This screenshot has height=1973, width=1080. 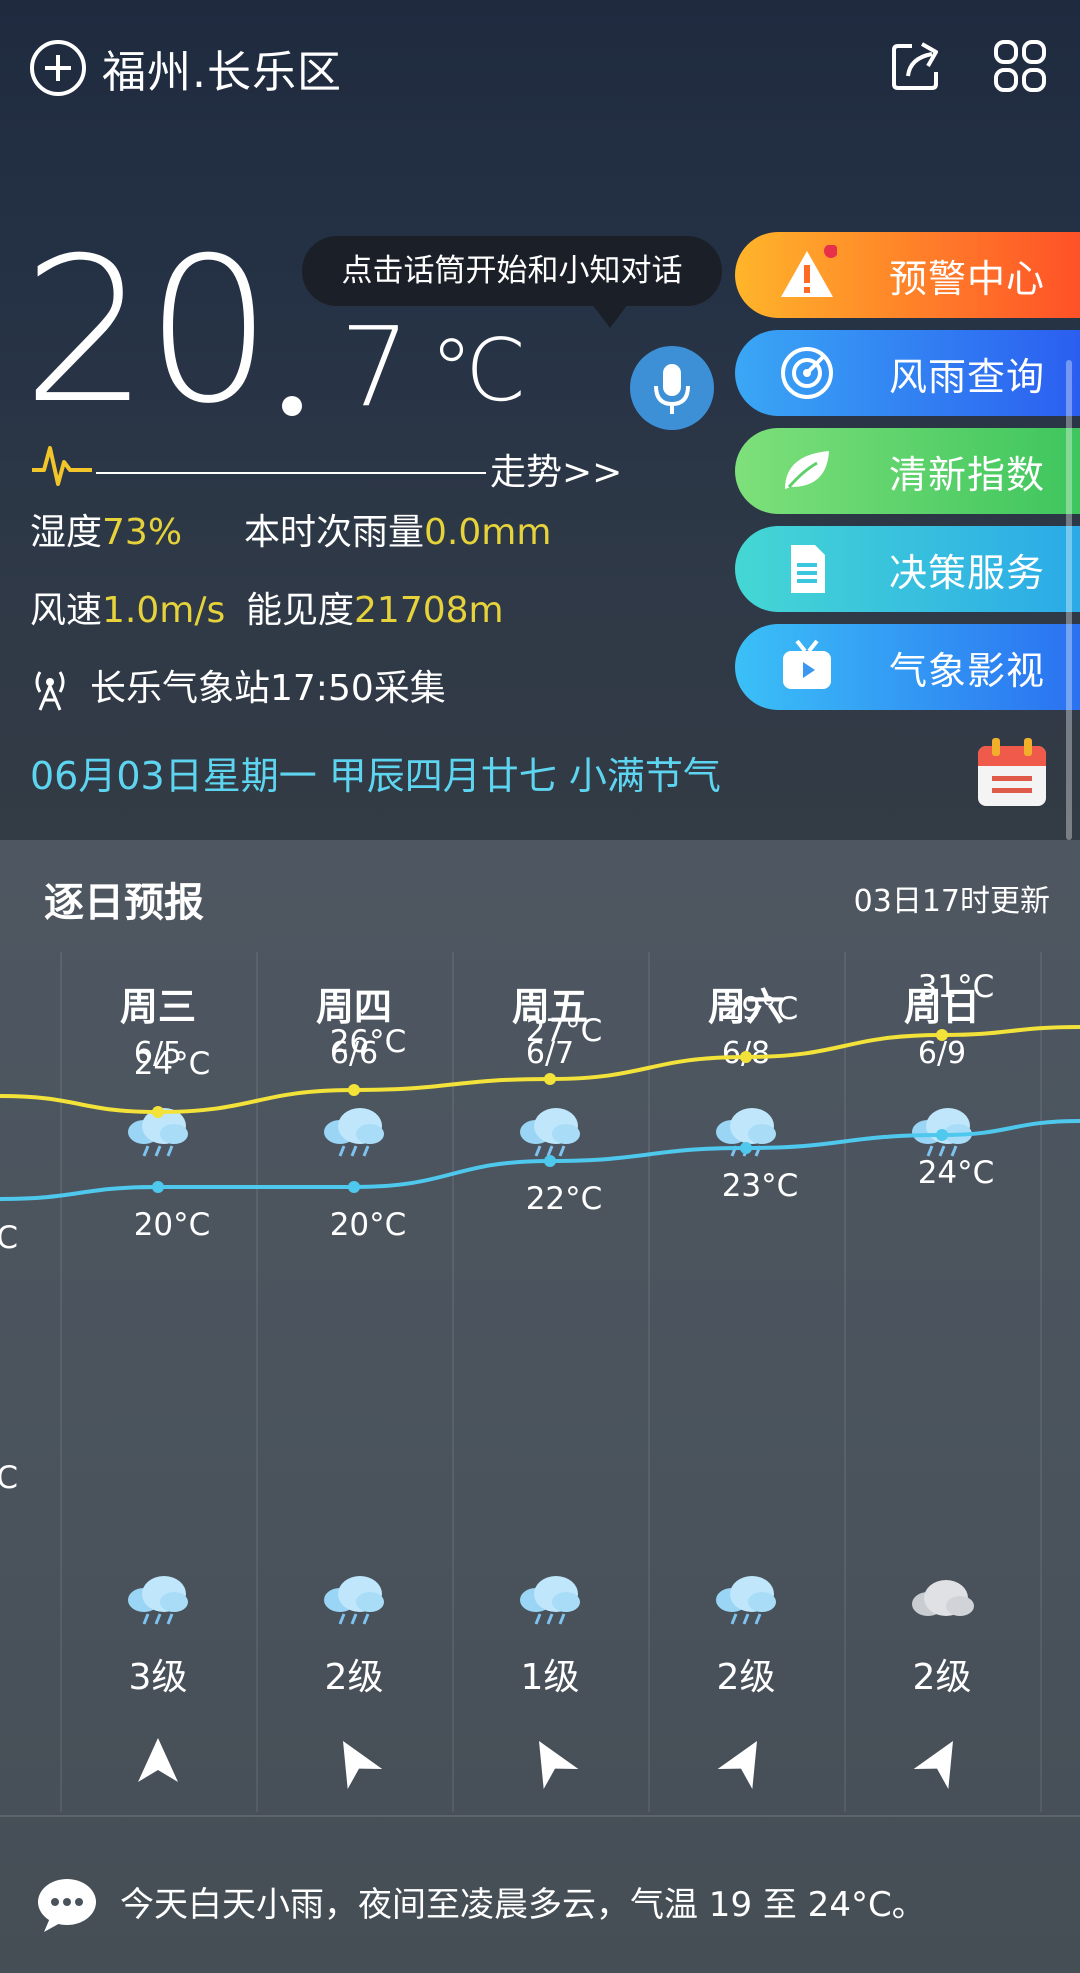 I want to click on pulse-icon, so click(x=62, y=466).